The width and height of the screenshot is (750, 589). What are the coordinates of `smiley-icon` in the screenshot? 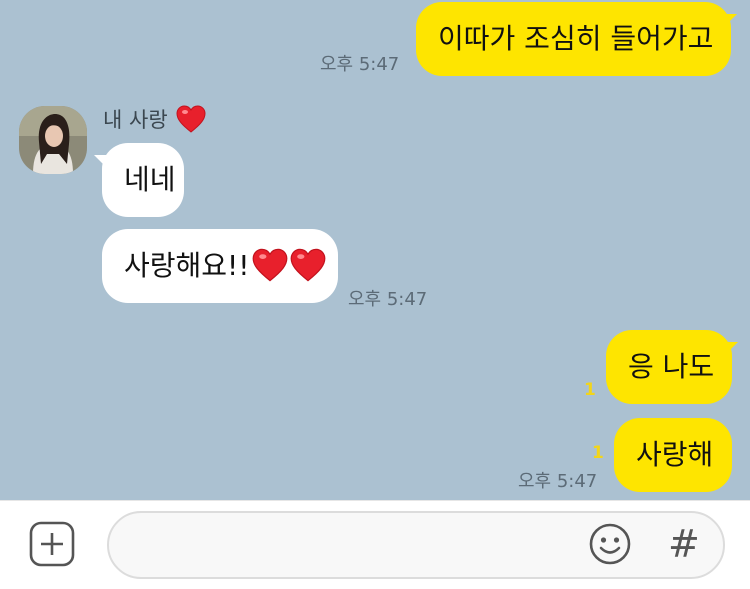 It's located at (610, 544).